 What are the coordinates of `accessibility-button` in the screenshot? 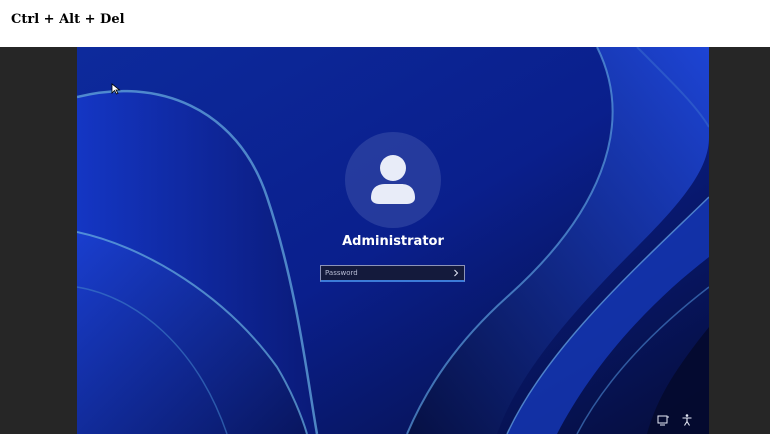 It's located at (687, 420).